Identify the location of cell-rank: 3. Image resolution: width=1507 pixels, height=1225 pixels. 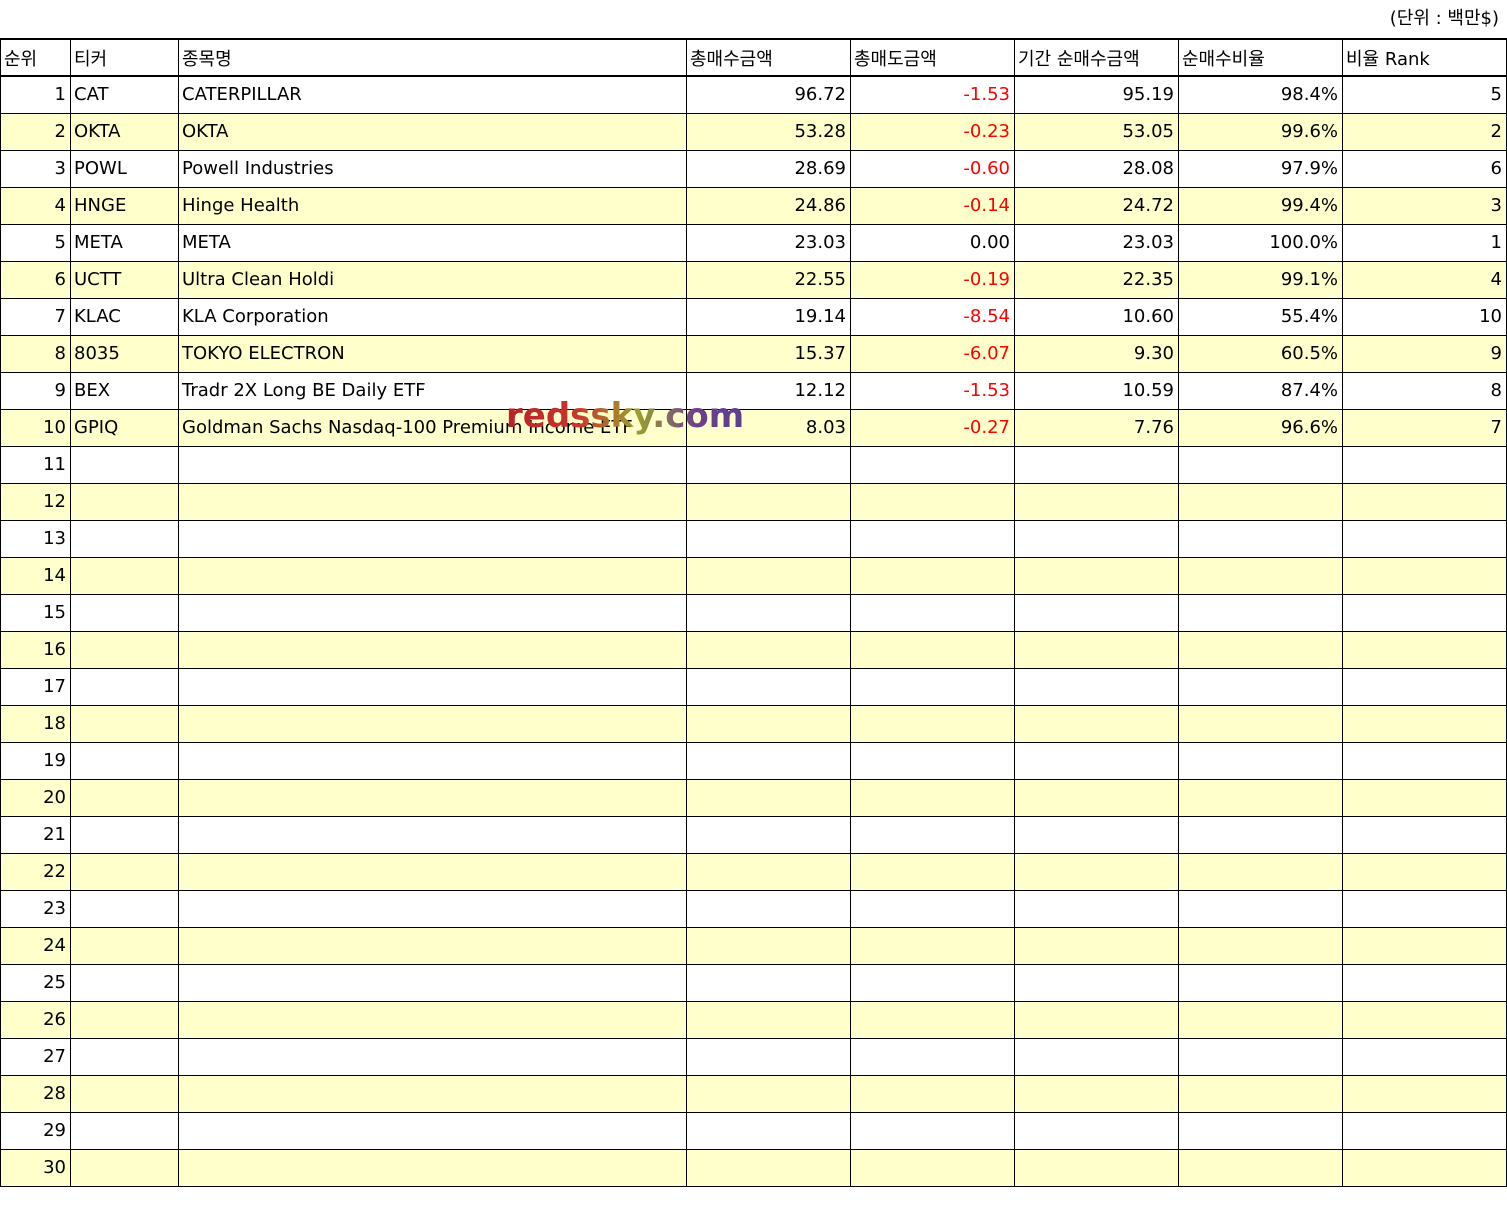
(35, 168).